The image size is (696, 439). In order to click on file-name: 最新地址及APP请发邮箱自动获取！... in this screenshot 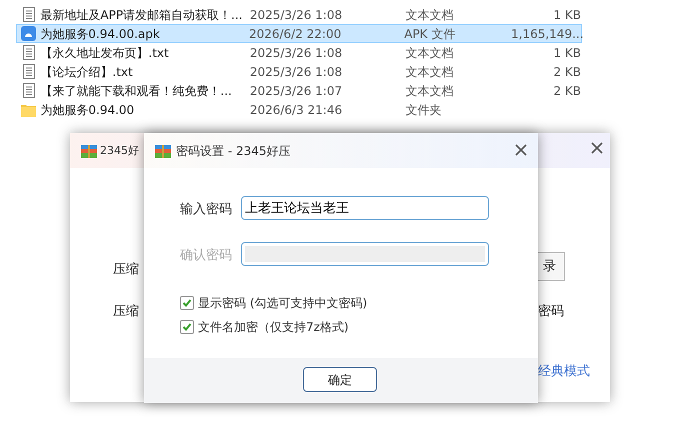, I will do `click(142, 15)`.